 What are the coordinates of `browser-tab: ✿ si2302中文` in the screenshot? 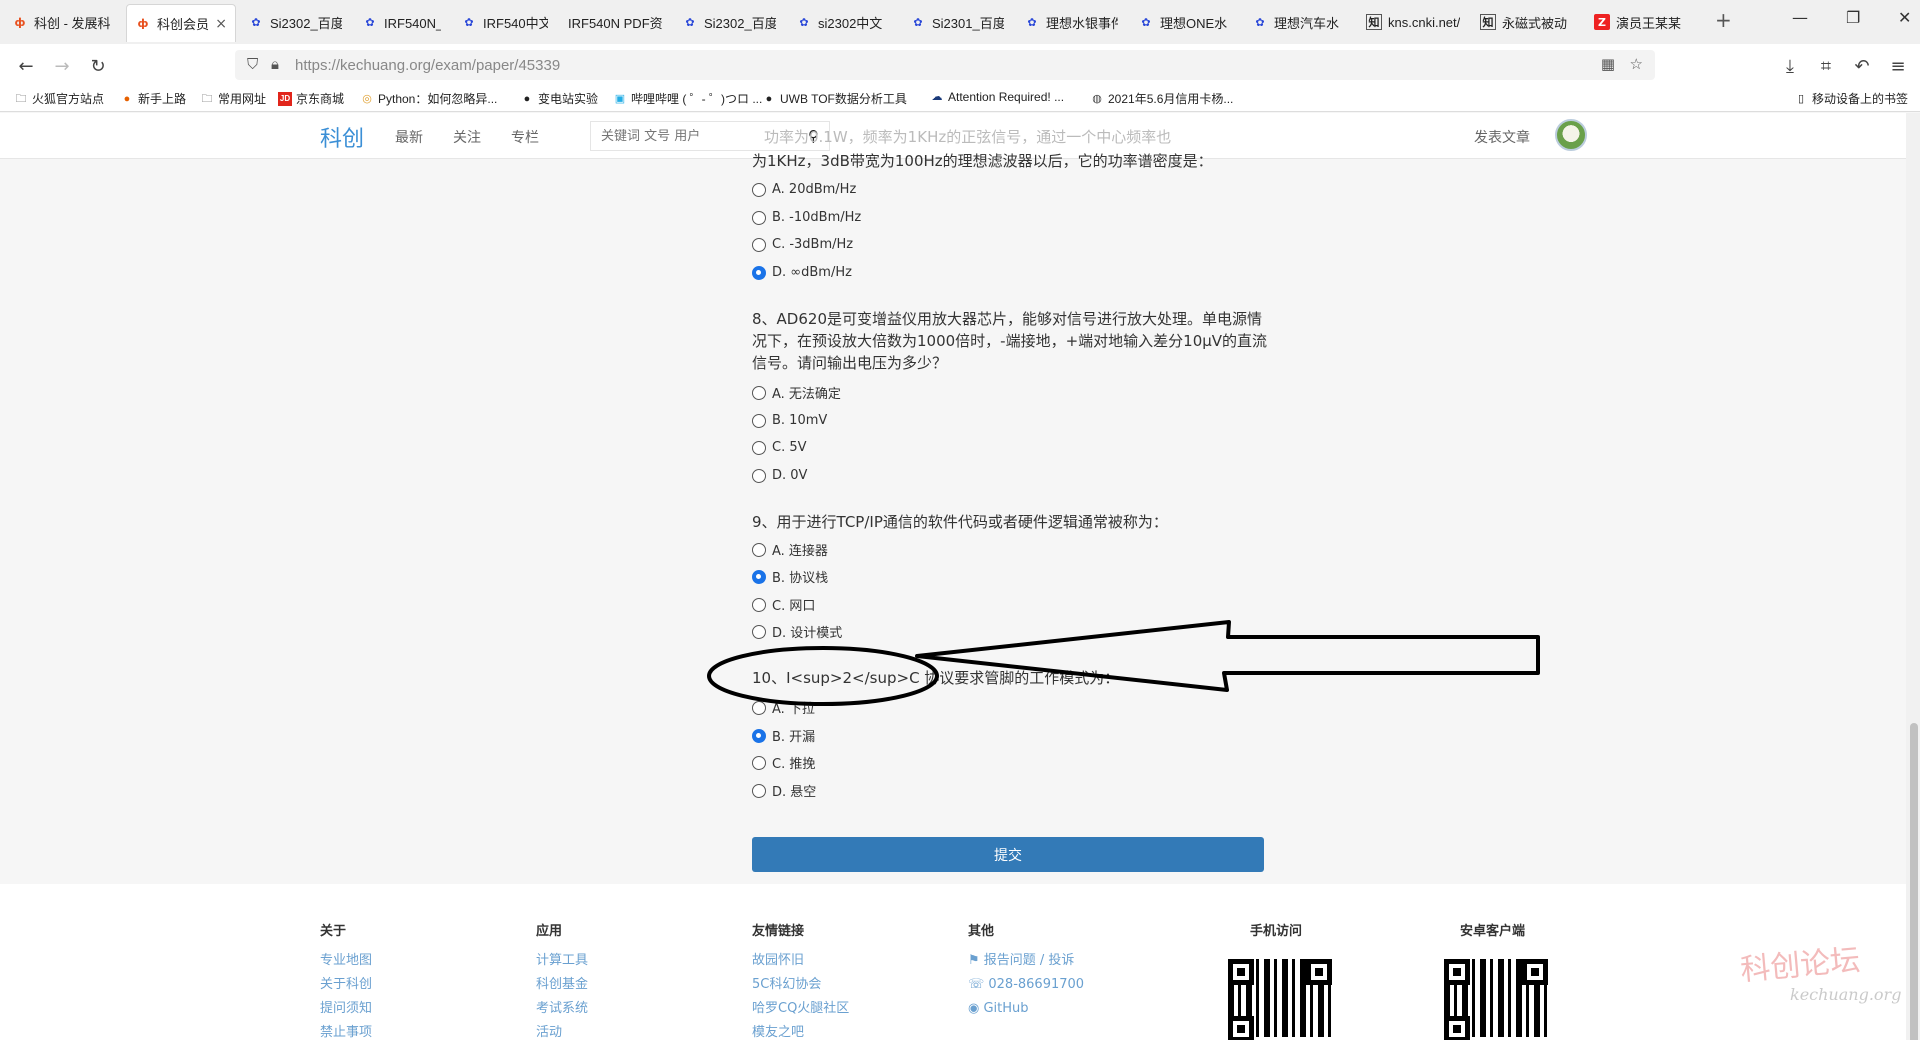 It's located at (843, 22).